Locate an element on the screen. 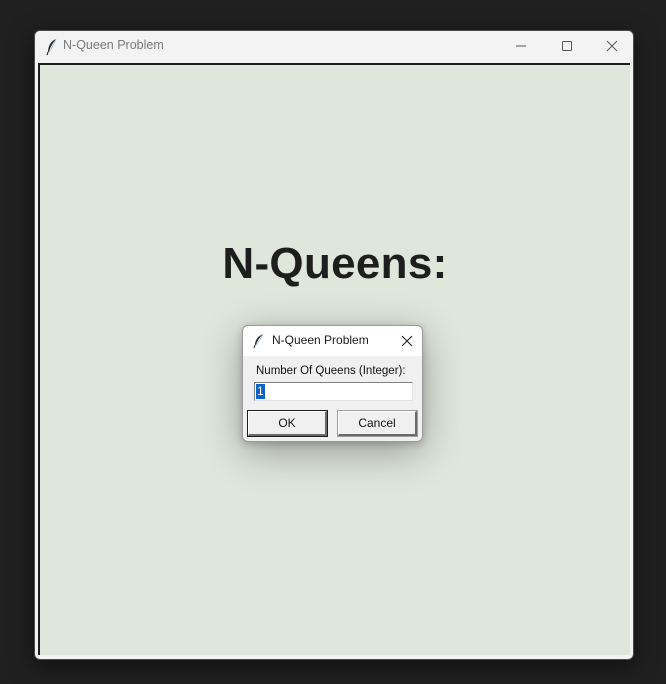  minimize-icon is located at coordinates (521, 46).